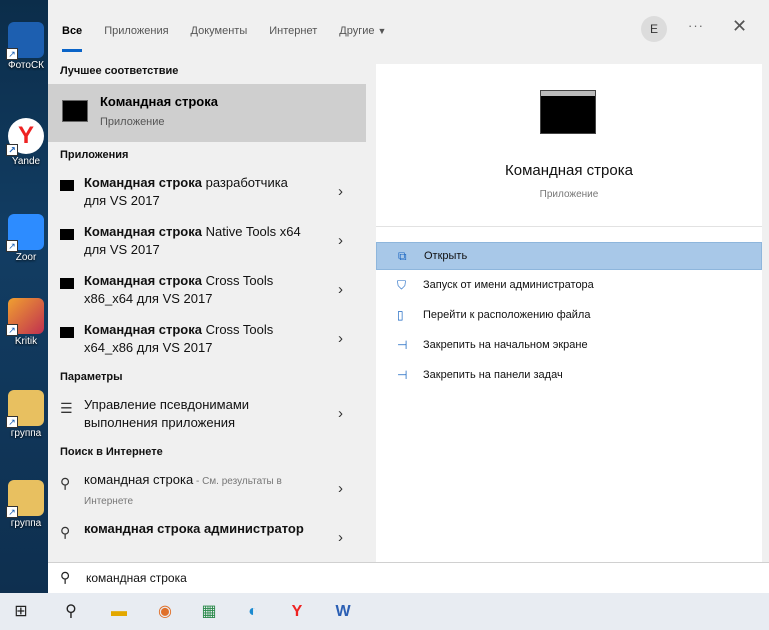 Image resolution: width=769 pixels, height=630 pixels. I want to click on best-match-item: Командная строка Приложение, so click(207, 113).